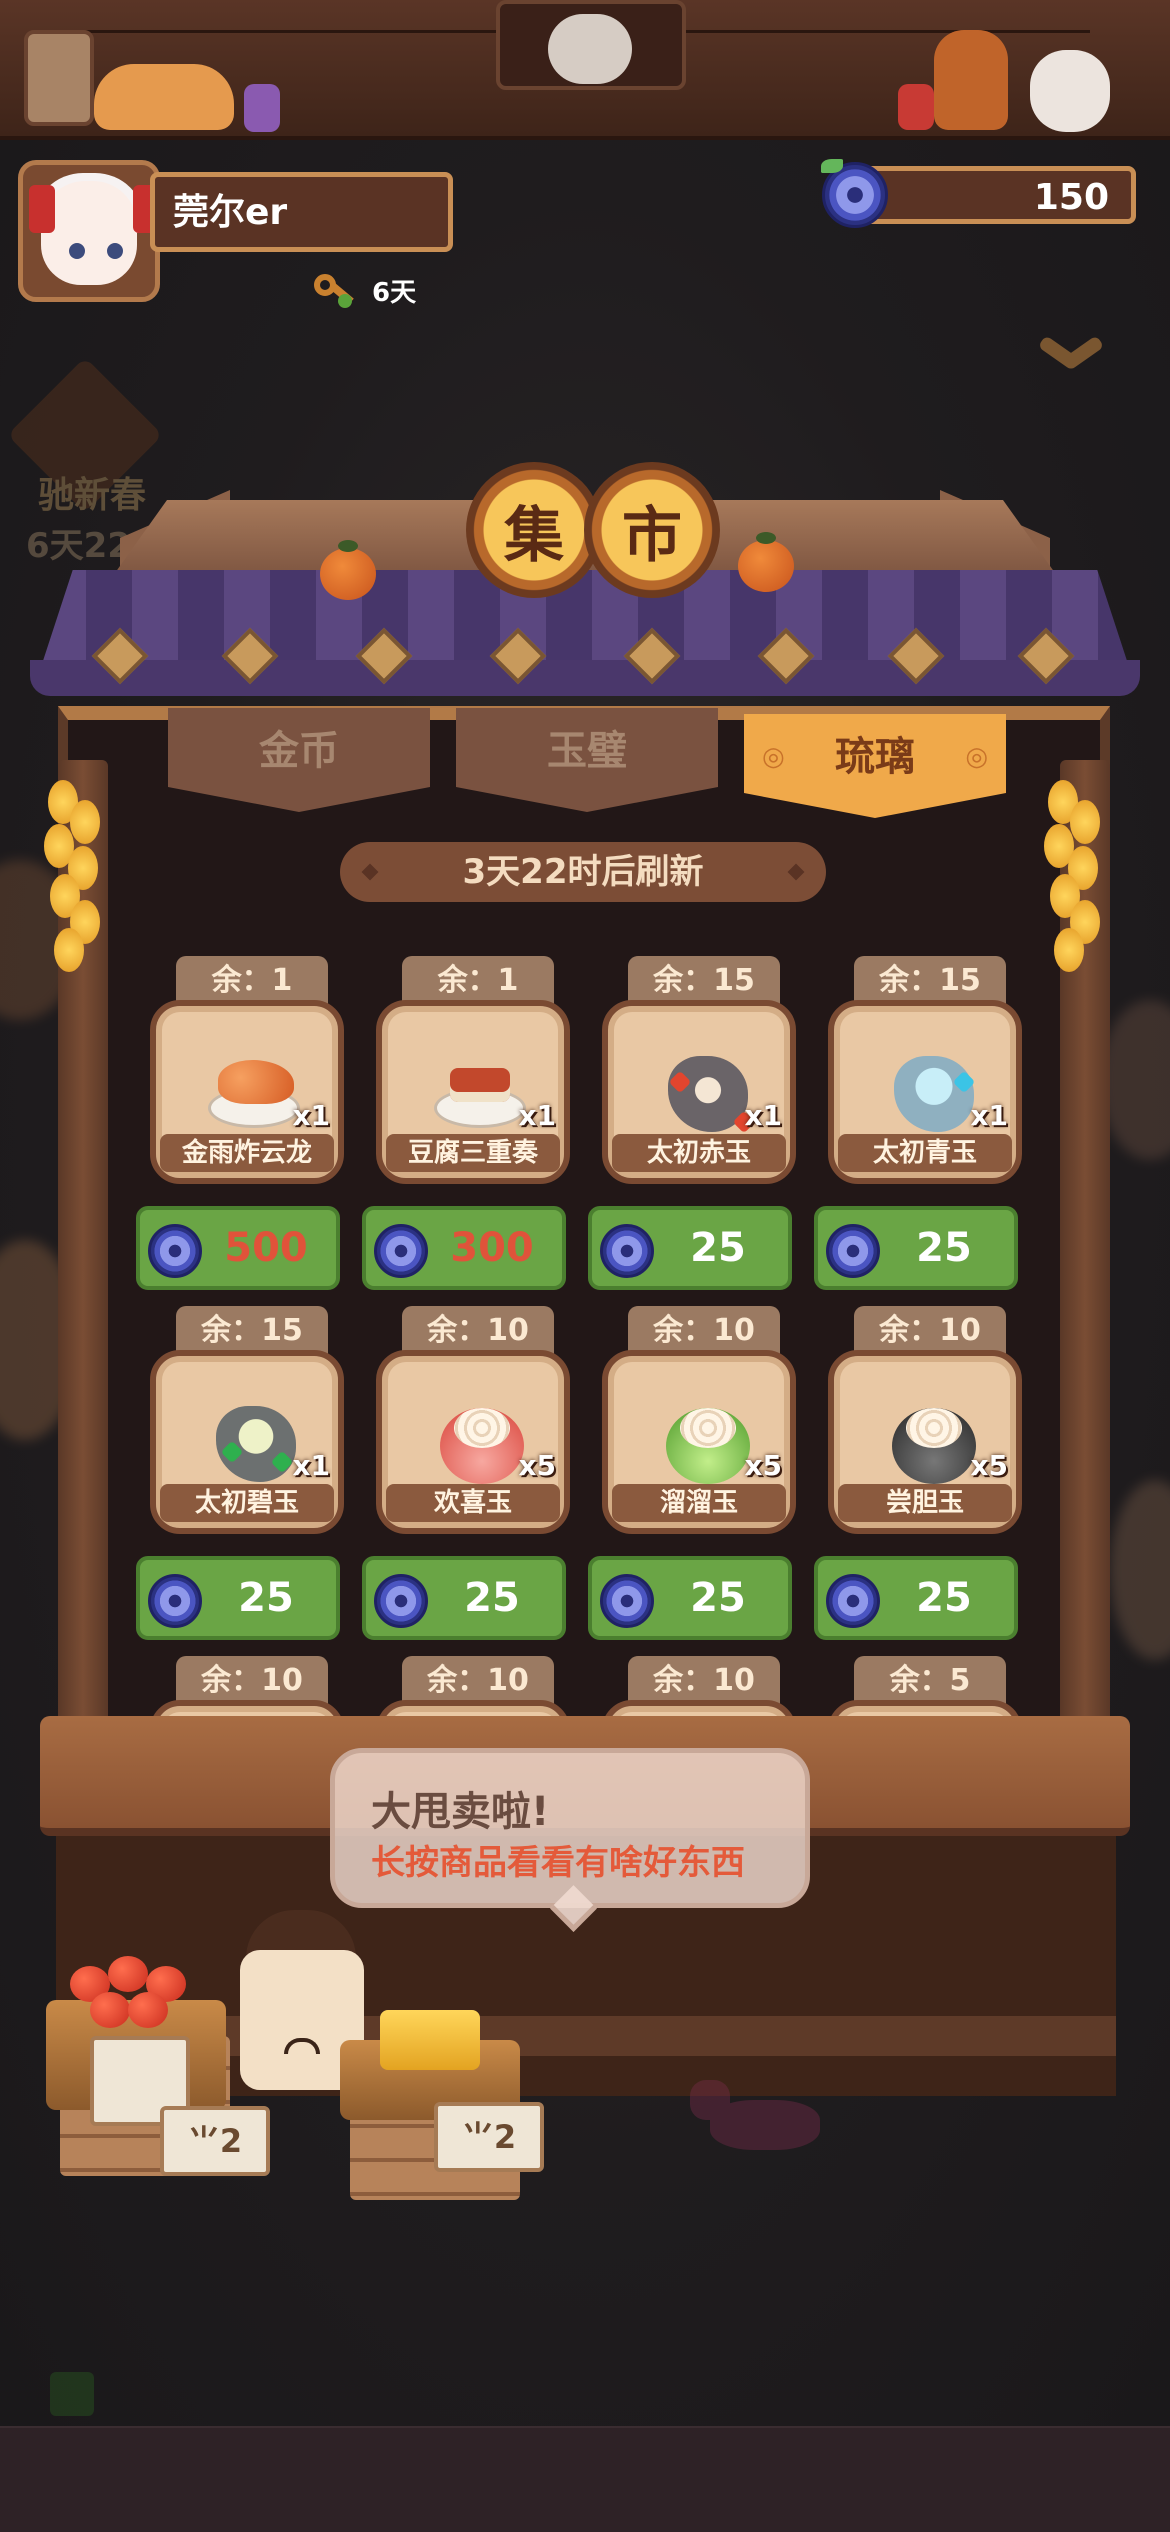 This screenshot has width=1170, height=2532. What do you see at coordinates (473, 1503) in the screenshot?
I see `item-name: 欢喜玉` at bounding box center [473, 1503].